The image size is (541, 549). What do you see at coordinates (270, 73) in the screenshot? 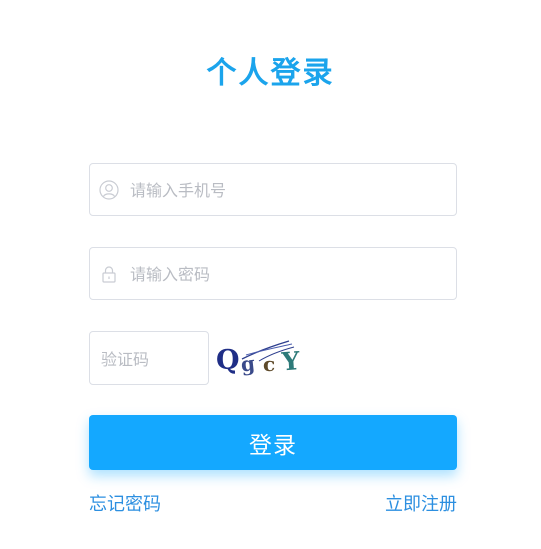
I see `page-title: 个人登录` at bounding box center [270, 73].